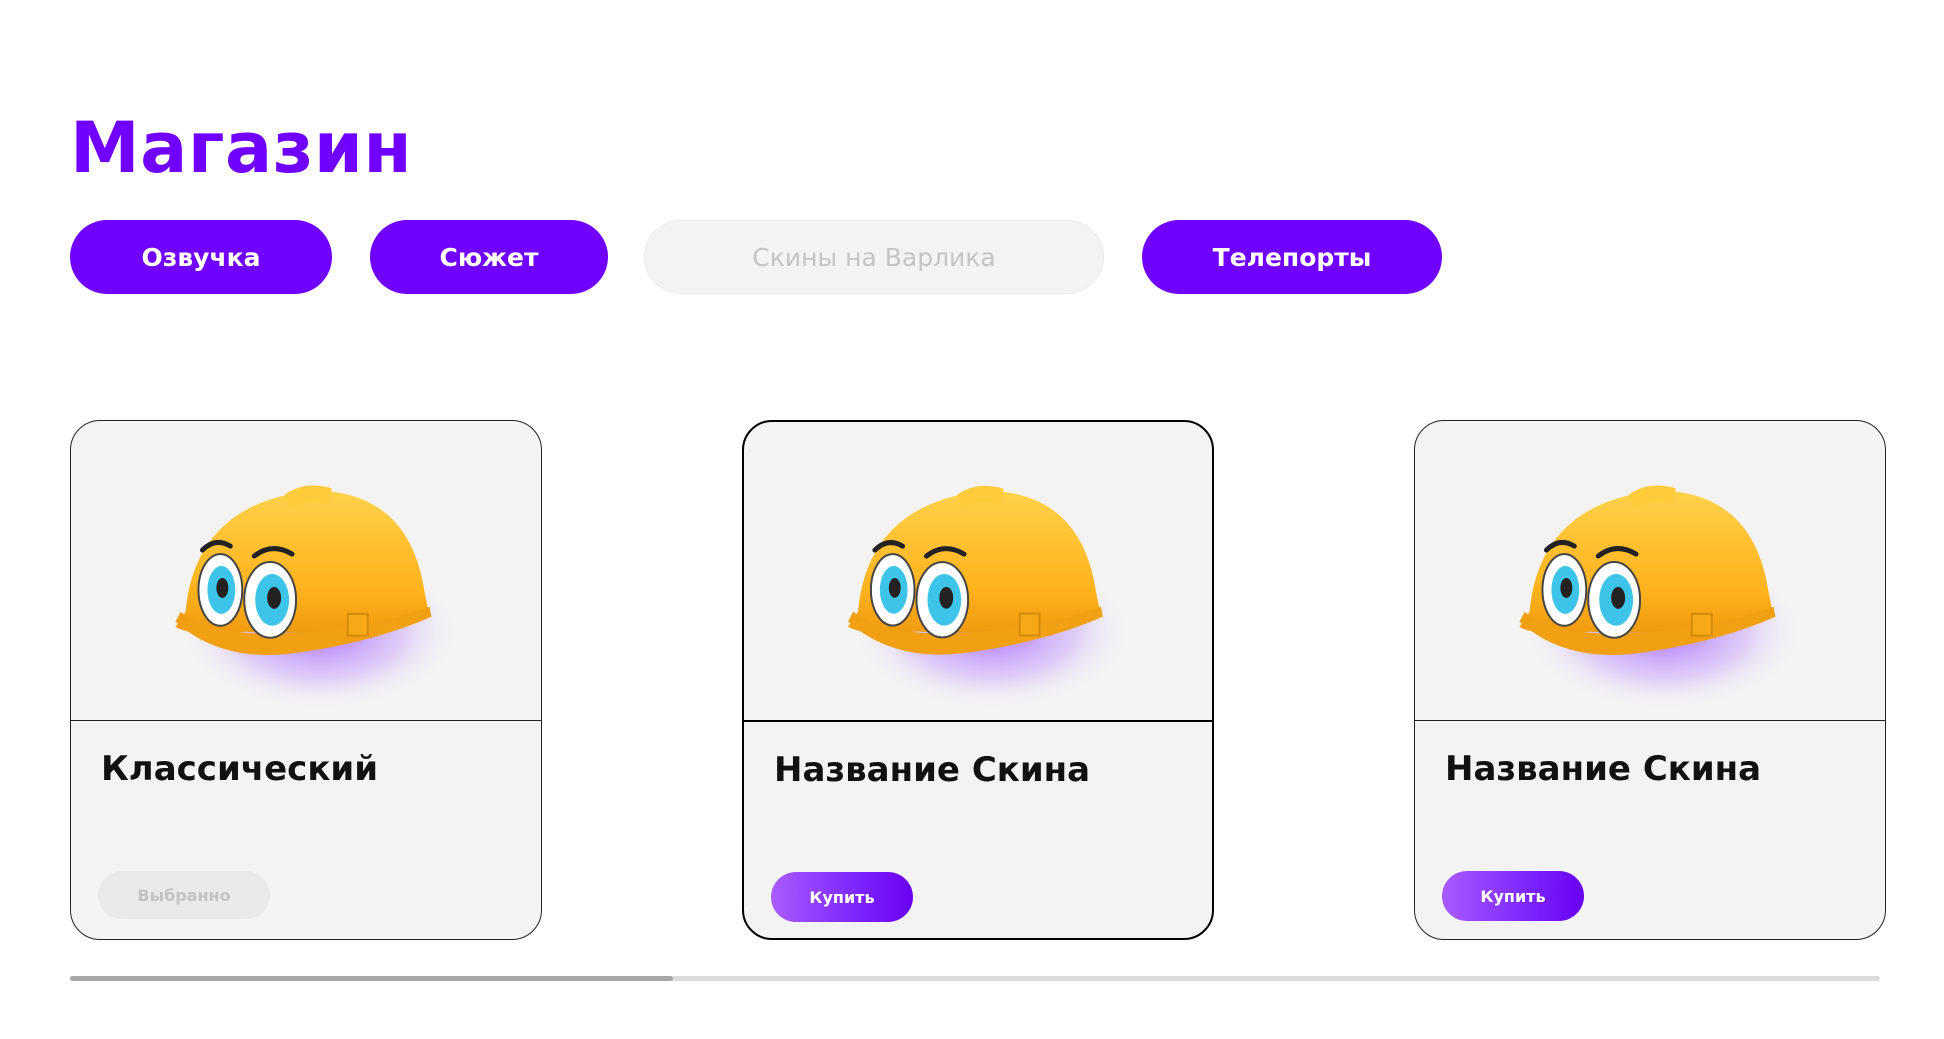  I want to click on scroll-thumb, so click(371, 978).